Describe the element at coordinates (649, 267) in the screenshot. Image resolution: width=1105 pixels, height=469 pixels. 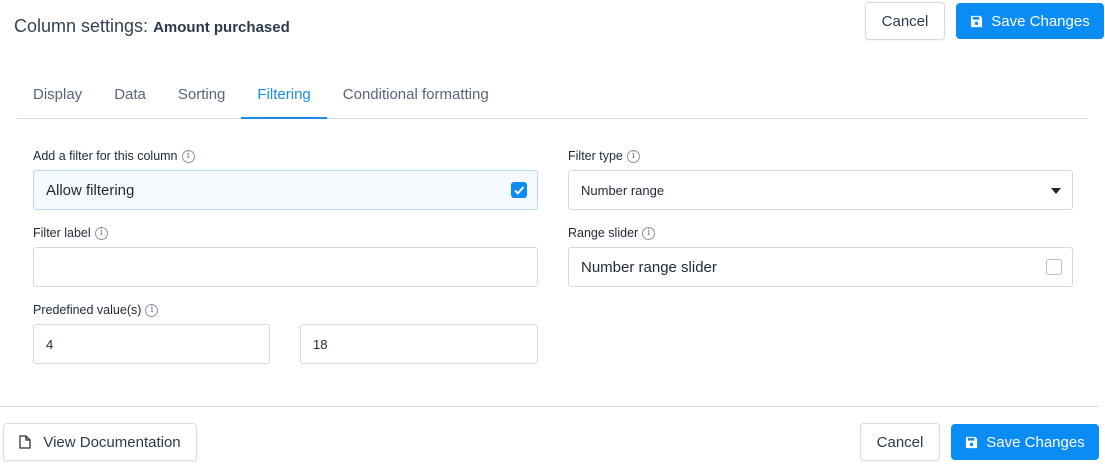
I see `range-slider-option-label: Number range slider` at that location.